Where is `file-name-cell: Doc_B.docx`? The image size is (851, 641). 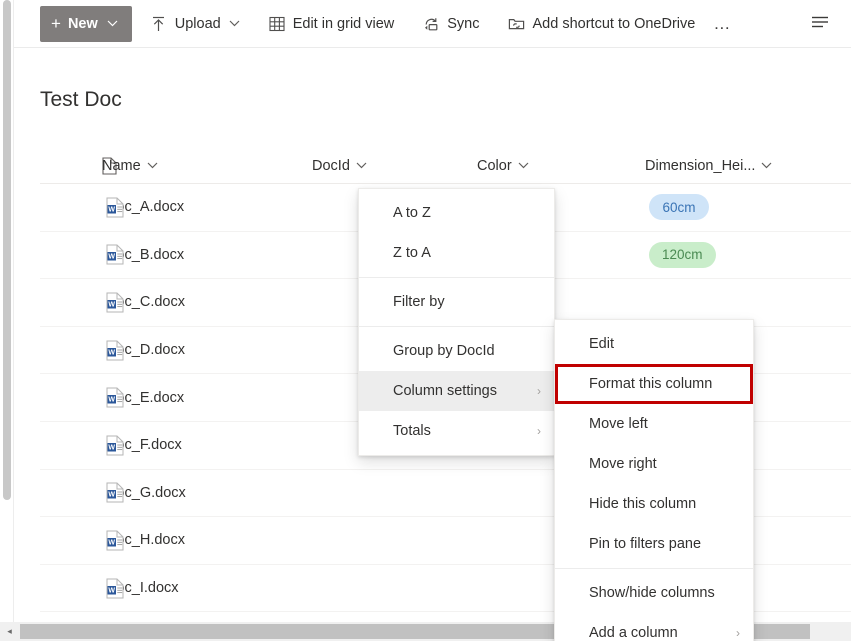
file-name-cell: Doc_B.docx is located at coordinates (211, 255).